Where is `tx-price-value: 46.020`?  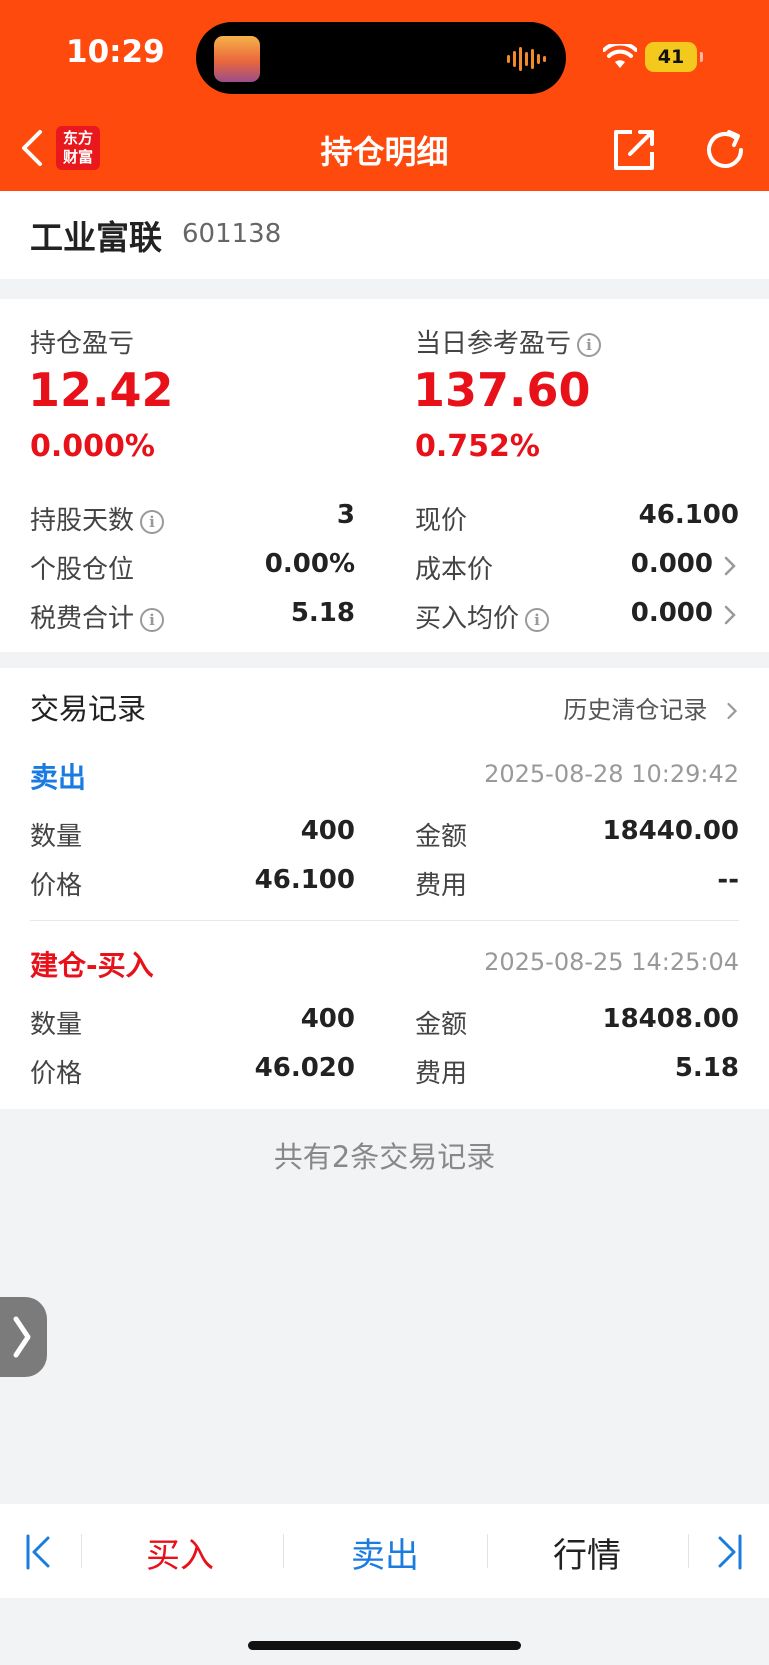 tx-price-value: 46.020 is located at coordinates (304, 1068).